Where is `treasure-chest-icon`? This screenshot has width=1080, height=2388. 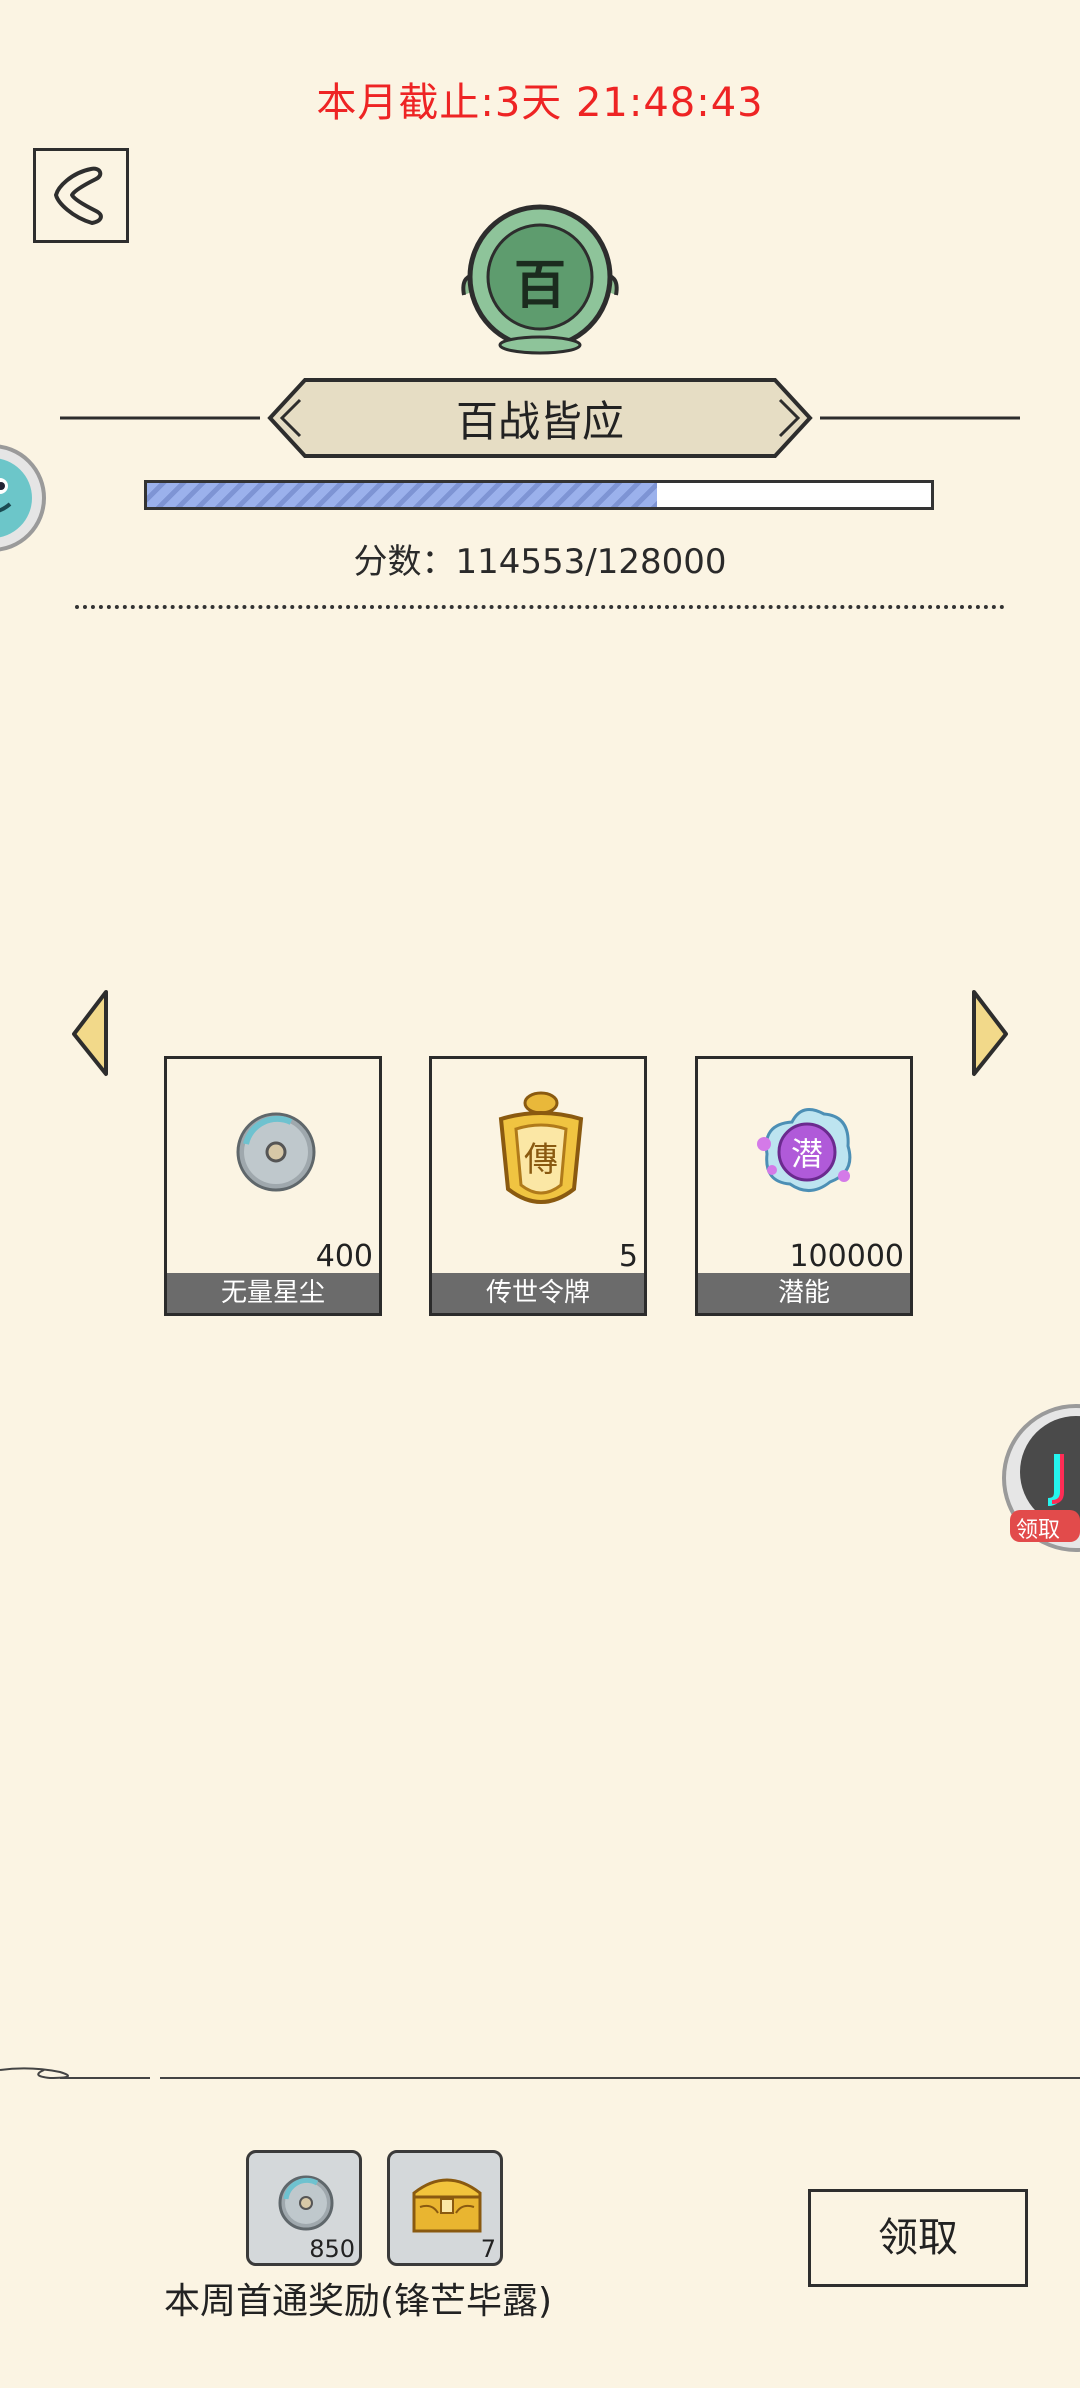
treasure-chest-icon is located at coordinates (447, 2205).